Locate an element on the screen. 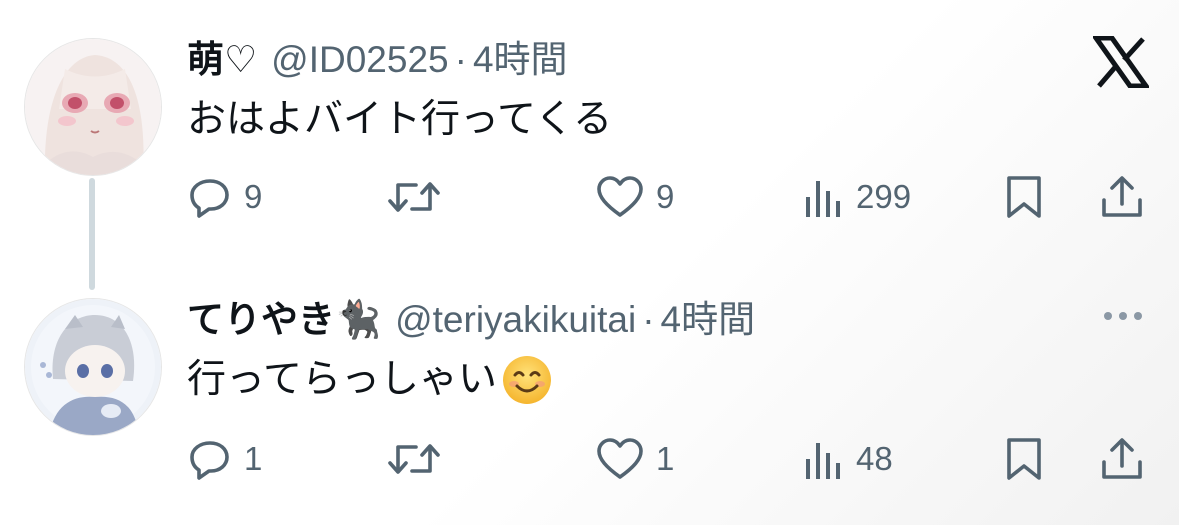 The height and width of the screenshot is (525, 1179). tweet-header: 萌♡ @ID02525 · 4時間 is located at coordinates (377, 60).